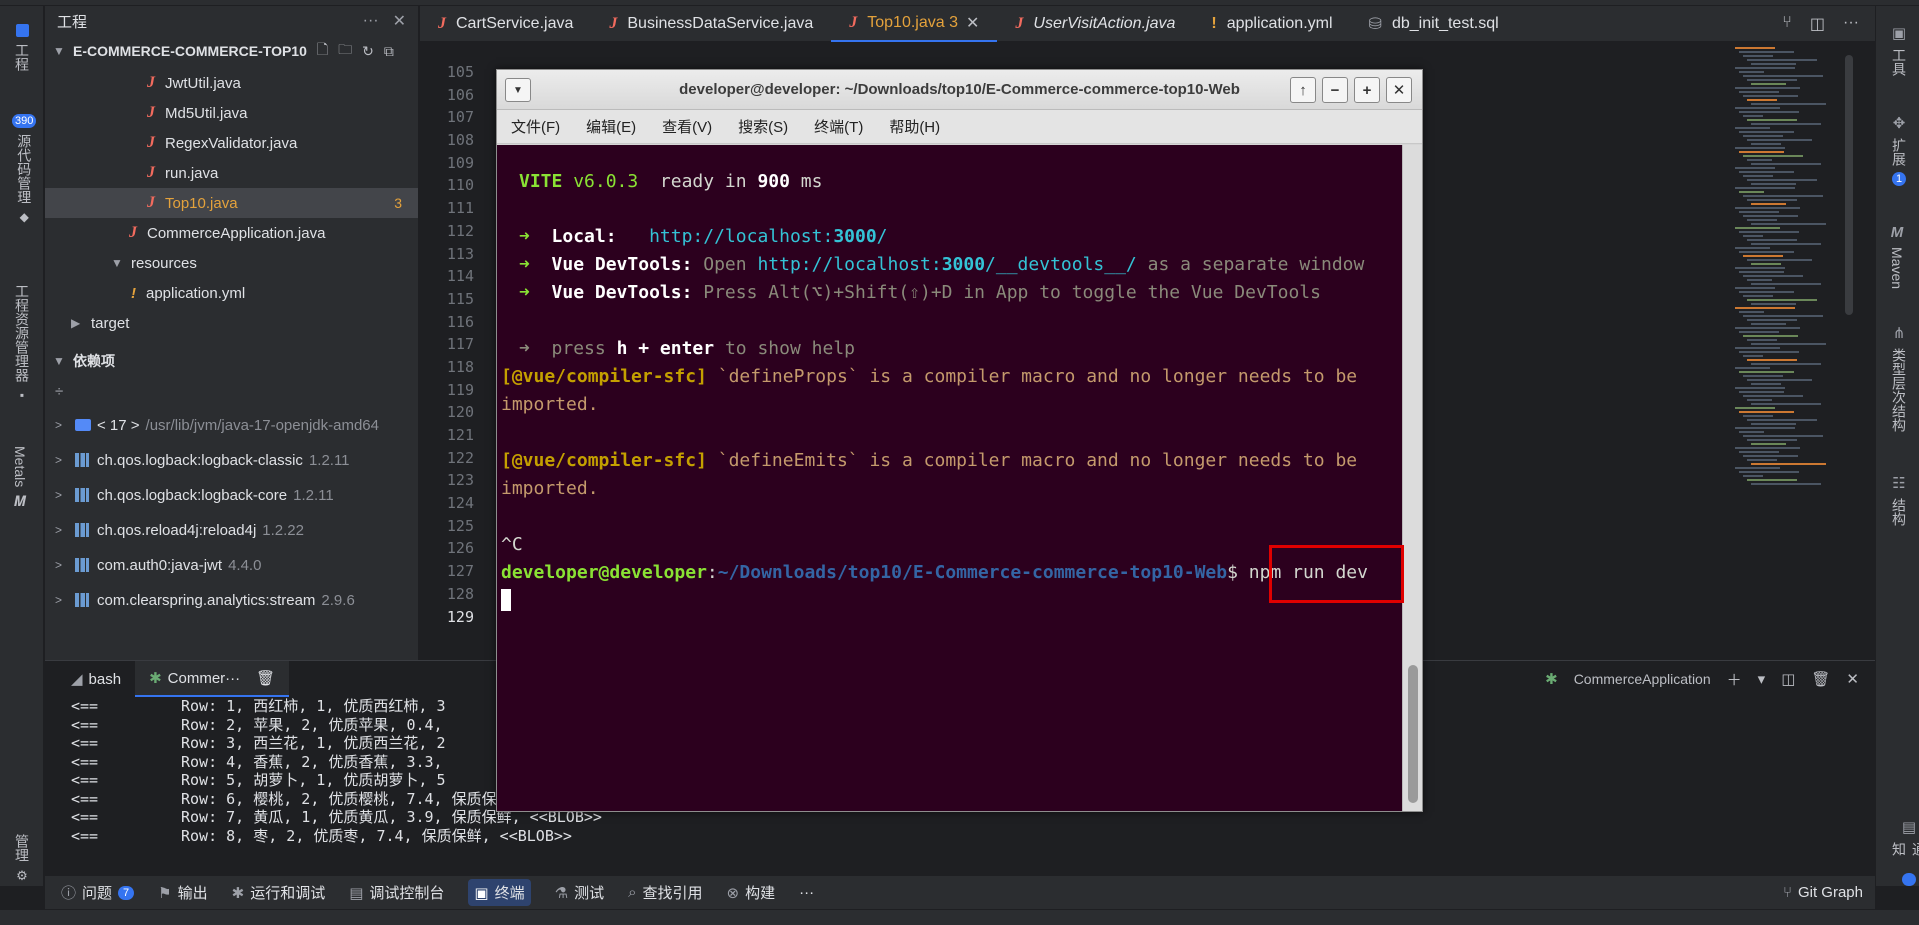 The image size is (1919, 925). Describe the element at coordinates (231, 460) in the screenshot. I see `dep-item: > ch.qos.logback:logback-classic 1.2.11` at that location.